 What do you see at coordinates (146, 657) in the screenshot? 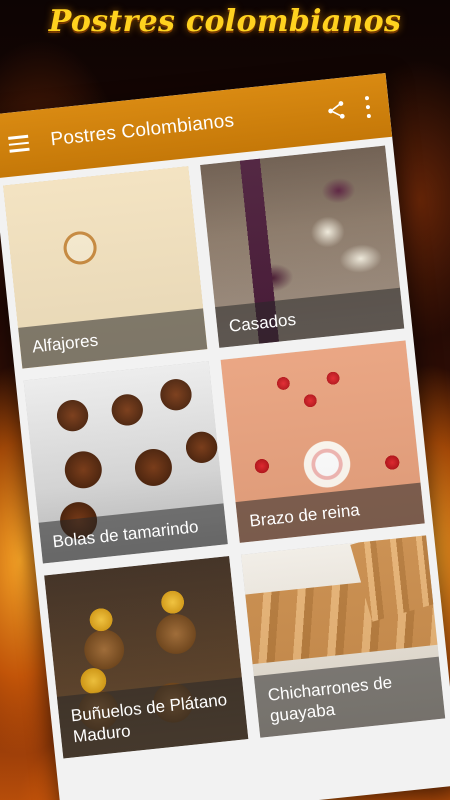
I see `dessert-tile-bunuelos-de-platano-maduro: Buñuelos de Plátano Maduro` at bounding box center [146, 657].